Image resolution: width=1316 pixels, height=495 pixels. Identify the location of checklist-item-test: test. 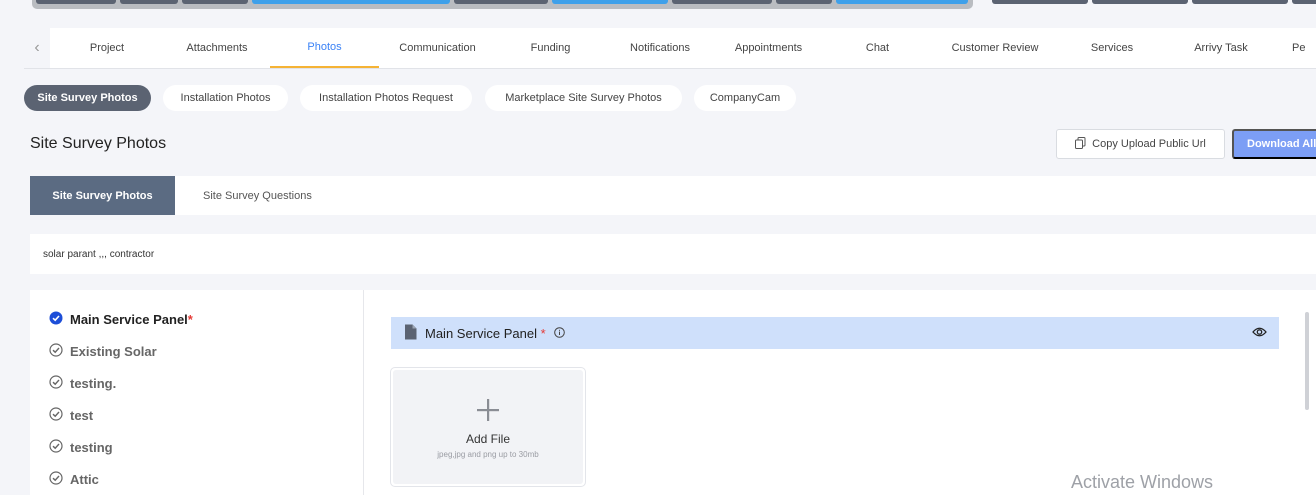
(71, 415).